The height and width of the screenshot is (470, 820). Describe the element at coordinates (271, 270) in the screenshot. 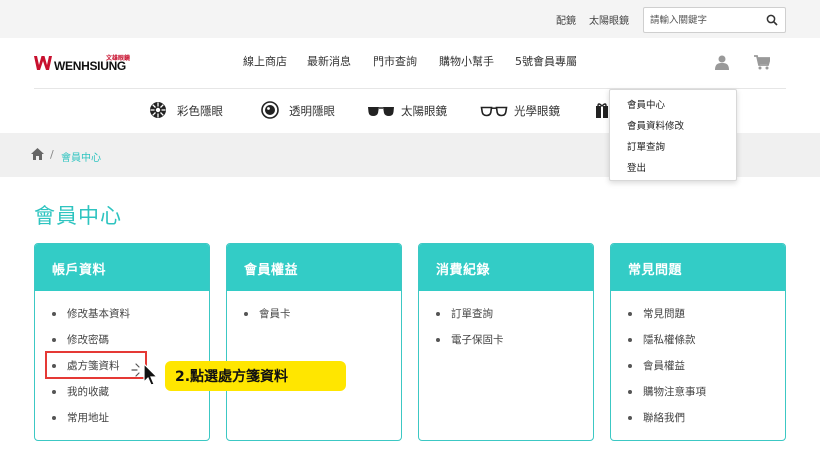

I see `card-title: 會員權益` at that location.